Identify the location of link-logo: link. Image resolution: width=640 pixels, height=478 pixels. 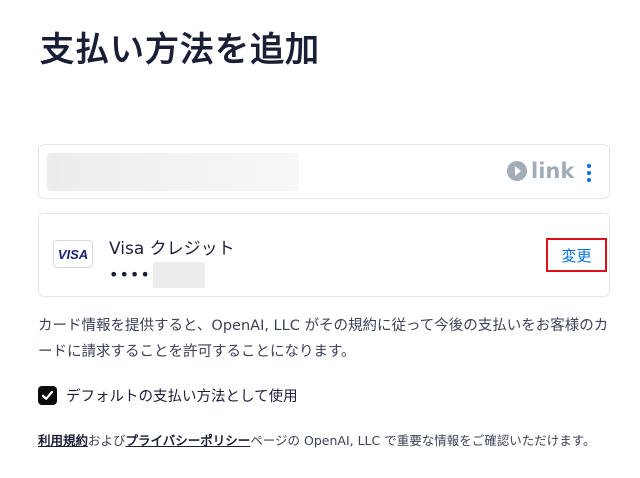
(540, 171).